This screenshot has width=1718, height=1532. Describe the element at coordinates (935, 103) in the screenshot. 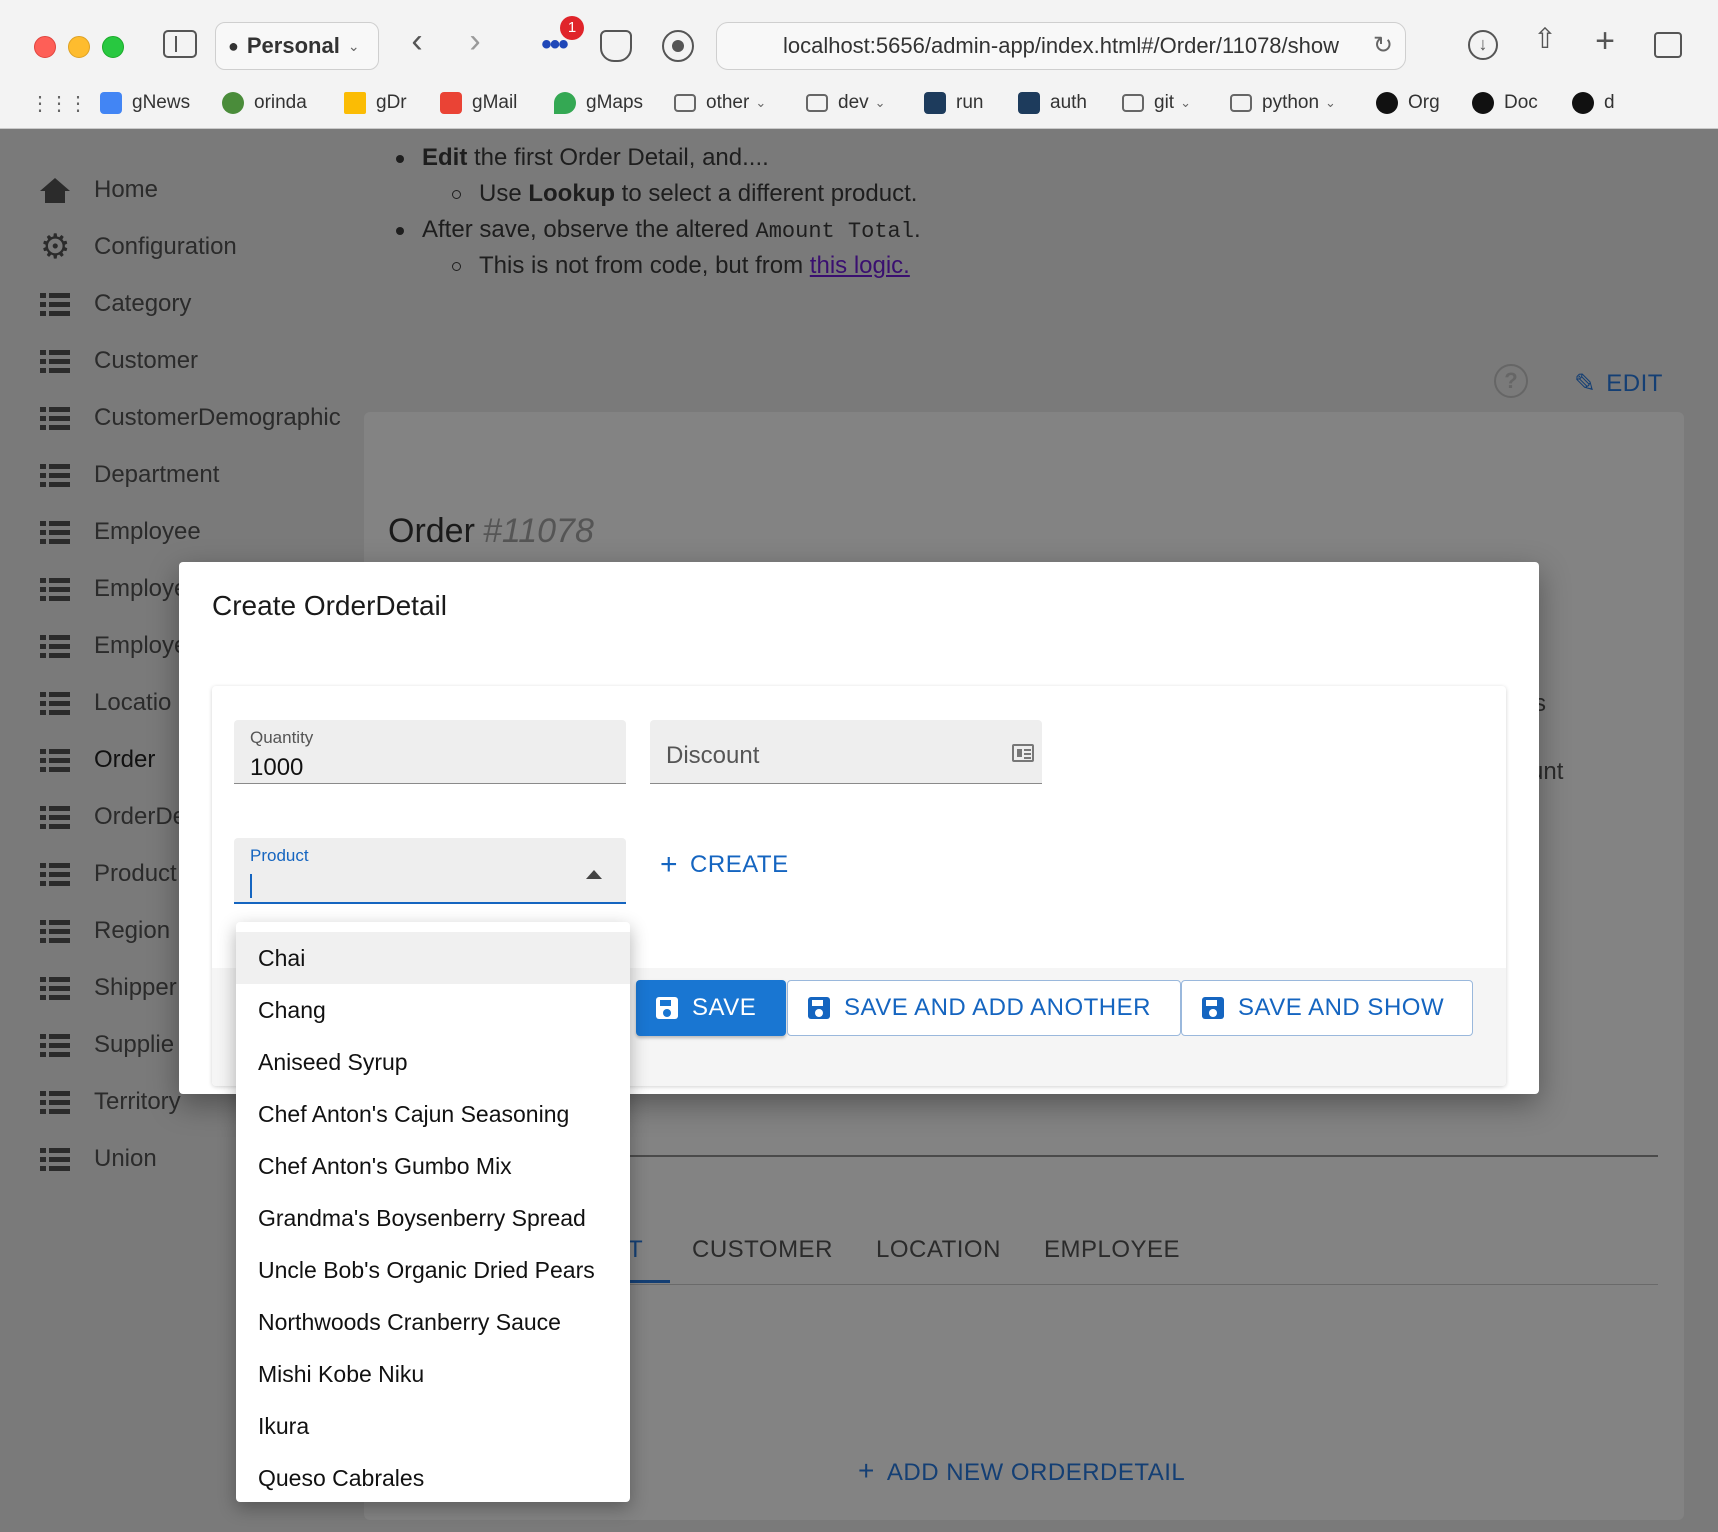

I see `react-icon` at that location.